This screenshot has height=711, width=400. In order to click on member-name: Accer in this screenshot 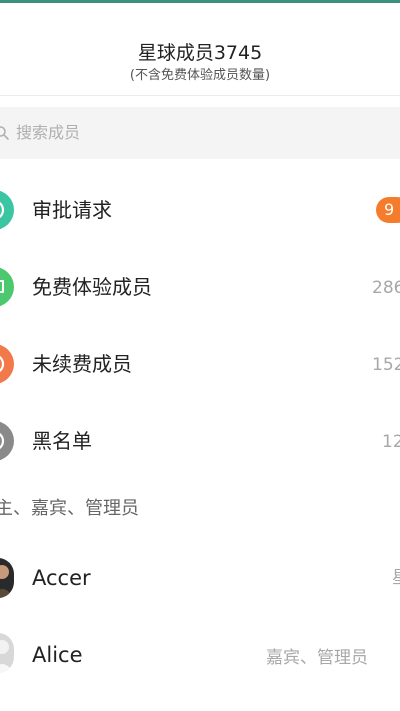, I will do `click(61, 578)`.